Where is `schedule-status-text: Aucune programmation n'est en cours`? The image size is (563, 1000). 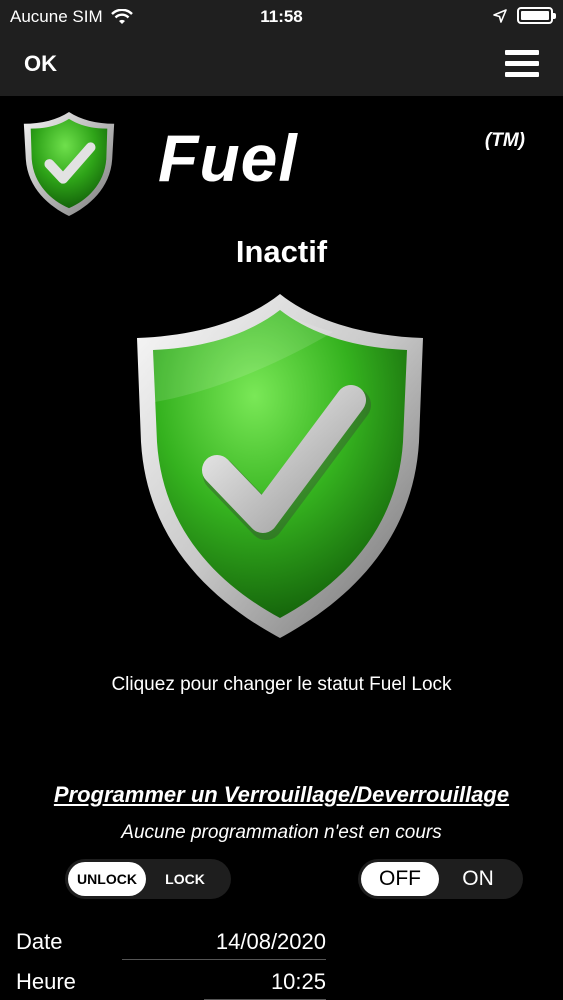 schedule-status-text: Aucune programmation n'est en cours is located at coordinates (281, 832).